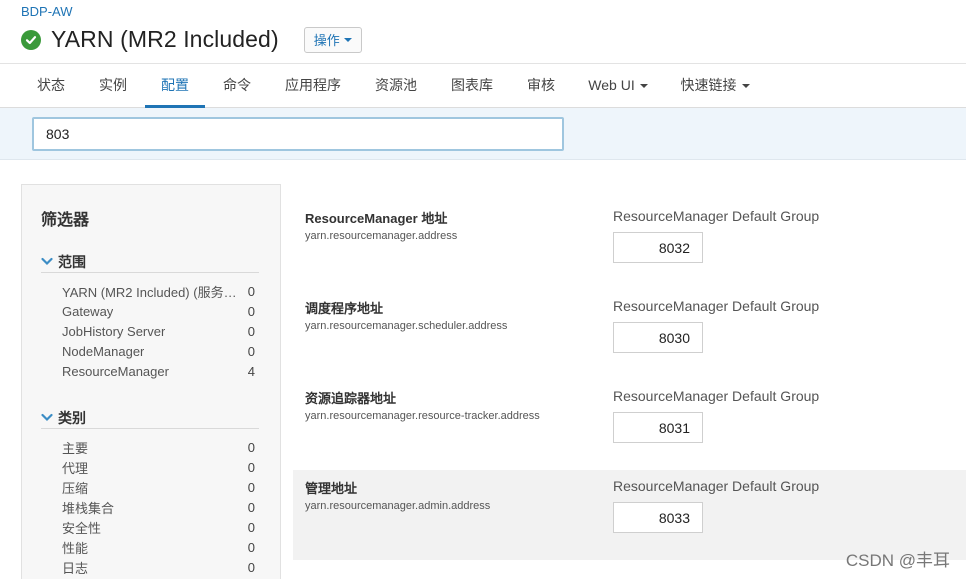 The width and height of the screenshot is (966, 579). Describe the element at coordinates (715, 86) in the screenshot. I see `tab-quick-links: 快速链接` at that location.